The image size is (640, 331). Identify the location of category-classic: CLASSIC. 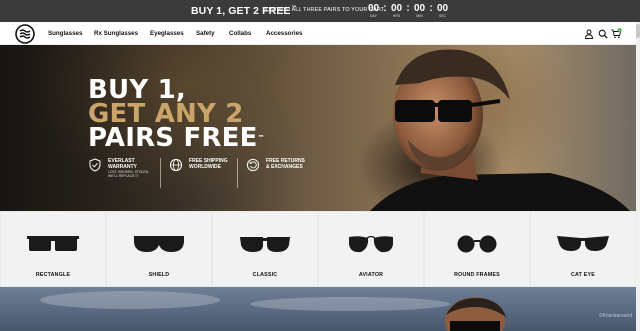
(265, 249).